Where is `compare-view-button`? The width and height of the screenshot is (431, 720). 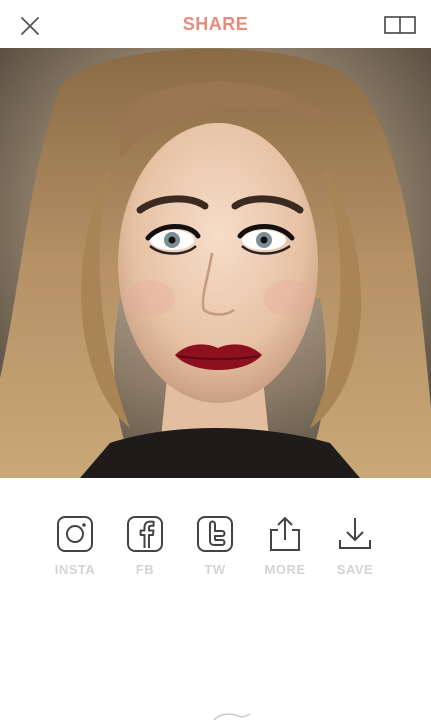
compare-view-button is located at coordinates (400, 25).